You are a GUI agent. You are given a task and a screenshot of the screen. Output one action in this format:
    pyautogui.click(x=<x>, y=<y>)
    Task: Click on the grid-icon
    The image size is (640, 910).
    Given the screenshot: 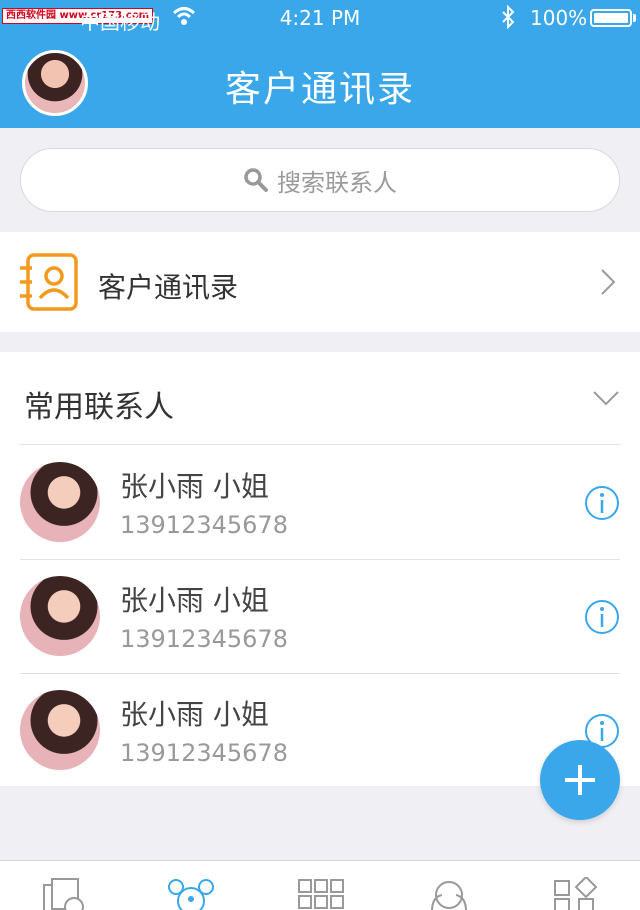 What is the action you would take?
    pyautogui.click(x=321, y=893)
    